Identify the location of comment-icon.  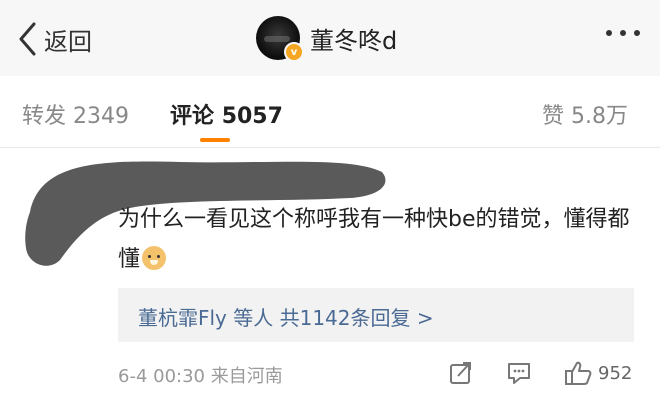
(519, 373).